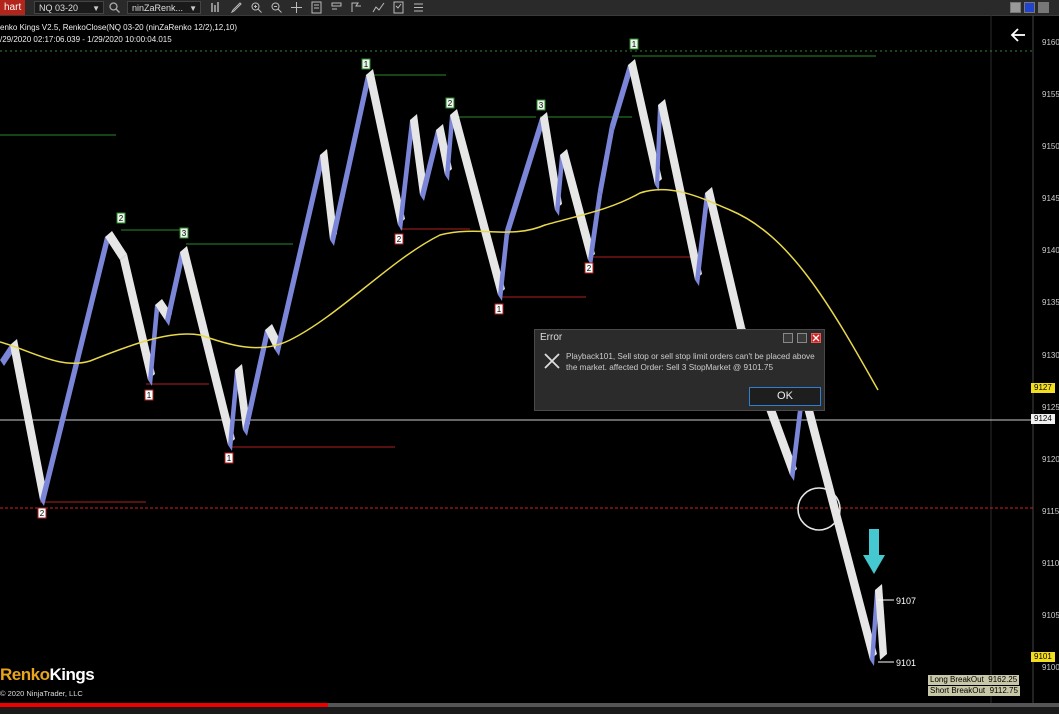 Image resolution: width=1059 pixels, height=714 pixels. Describe the element at coordinates (1050, 511) in the screenshot. I see `price-axis-label: 9115` at that location.